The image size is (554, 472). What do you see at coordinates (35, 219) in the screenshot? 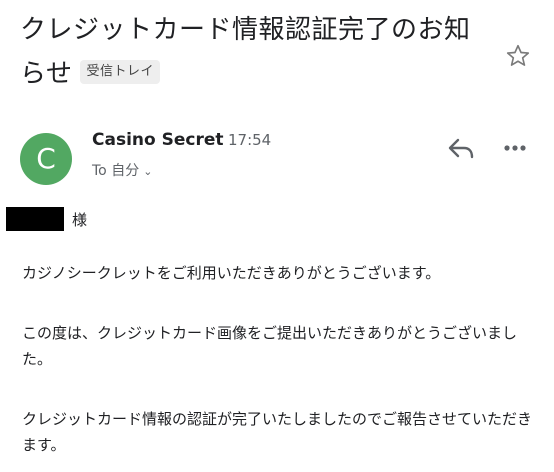
I see `redacted-name` at bounding box center [35, 219].